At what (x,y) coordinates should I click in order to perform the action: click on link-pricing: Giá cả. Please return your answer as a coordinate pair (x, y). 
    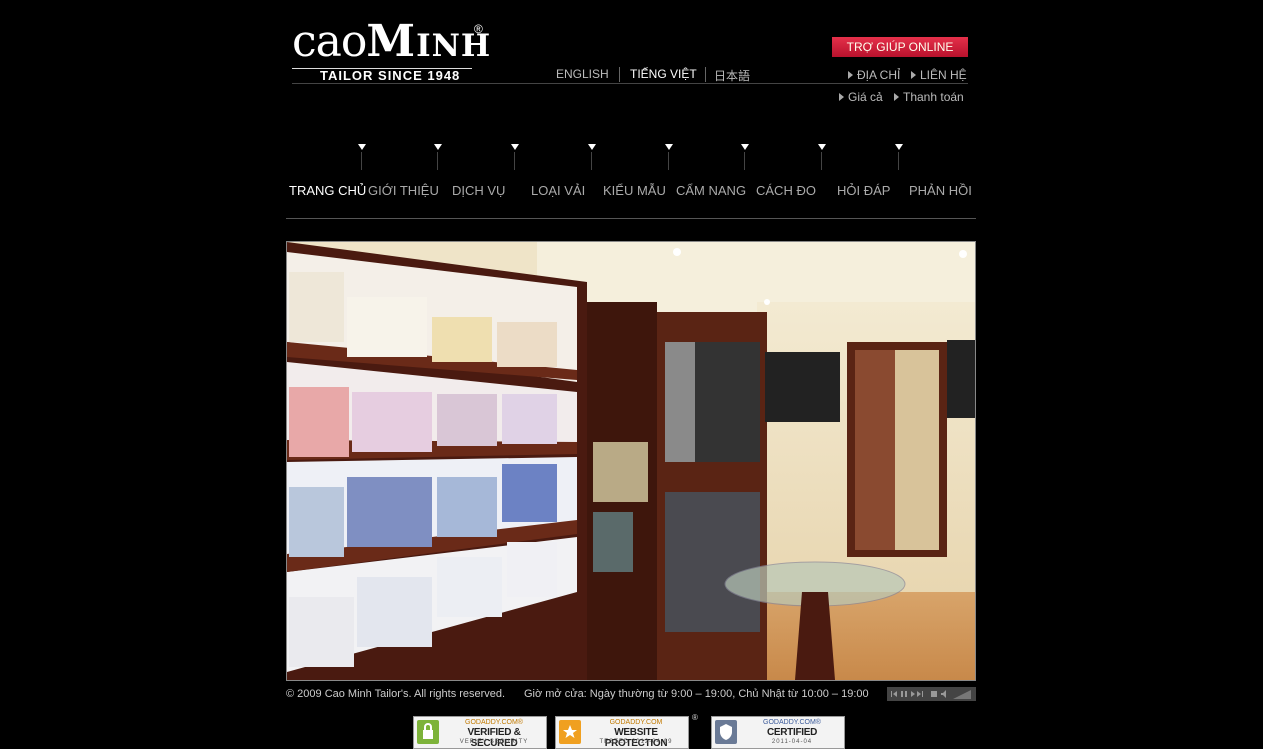
    Looking at the image, I should click on (861, 97).